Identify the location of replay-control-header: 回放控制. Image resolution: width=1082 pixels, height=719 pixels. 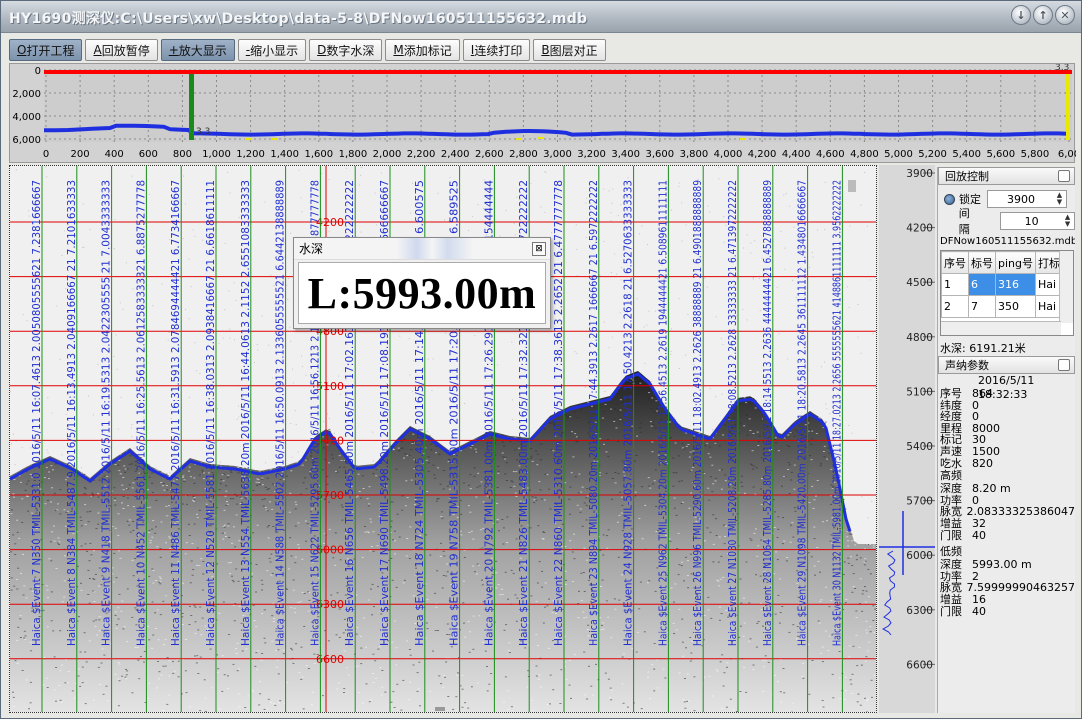
(1006, 176).